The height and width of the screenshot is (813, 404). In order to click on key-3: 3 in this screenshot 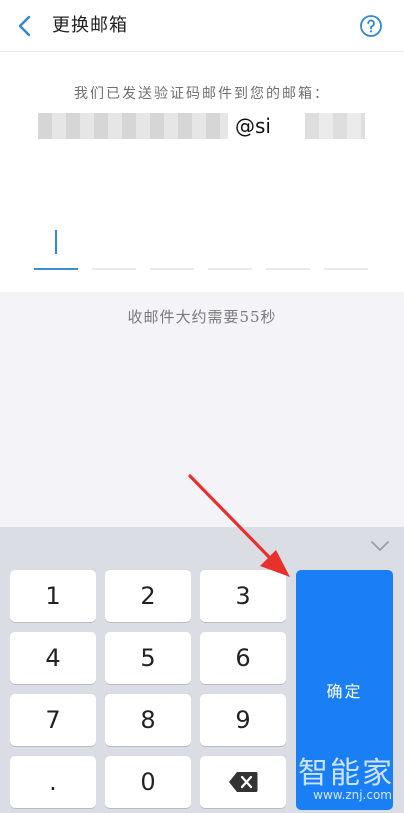, I will do `click(243, 596)`.